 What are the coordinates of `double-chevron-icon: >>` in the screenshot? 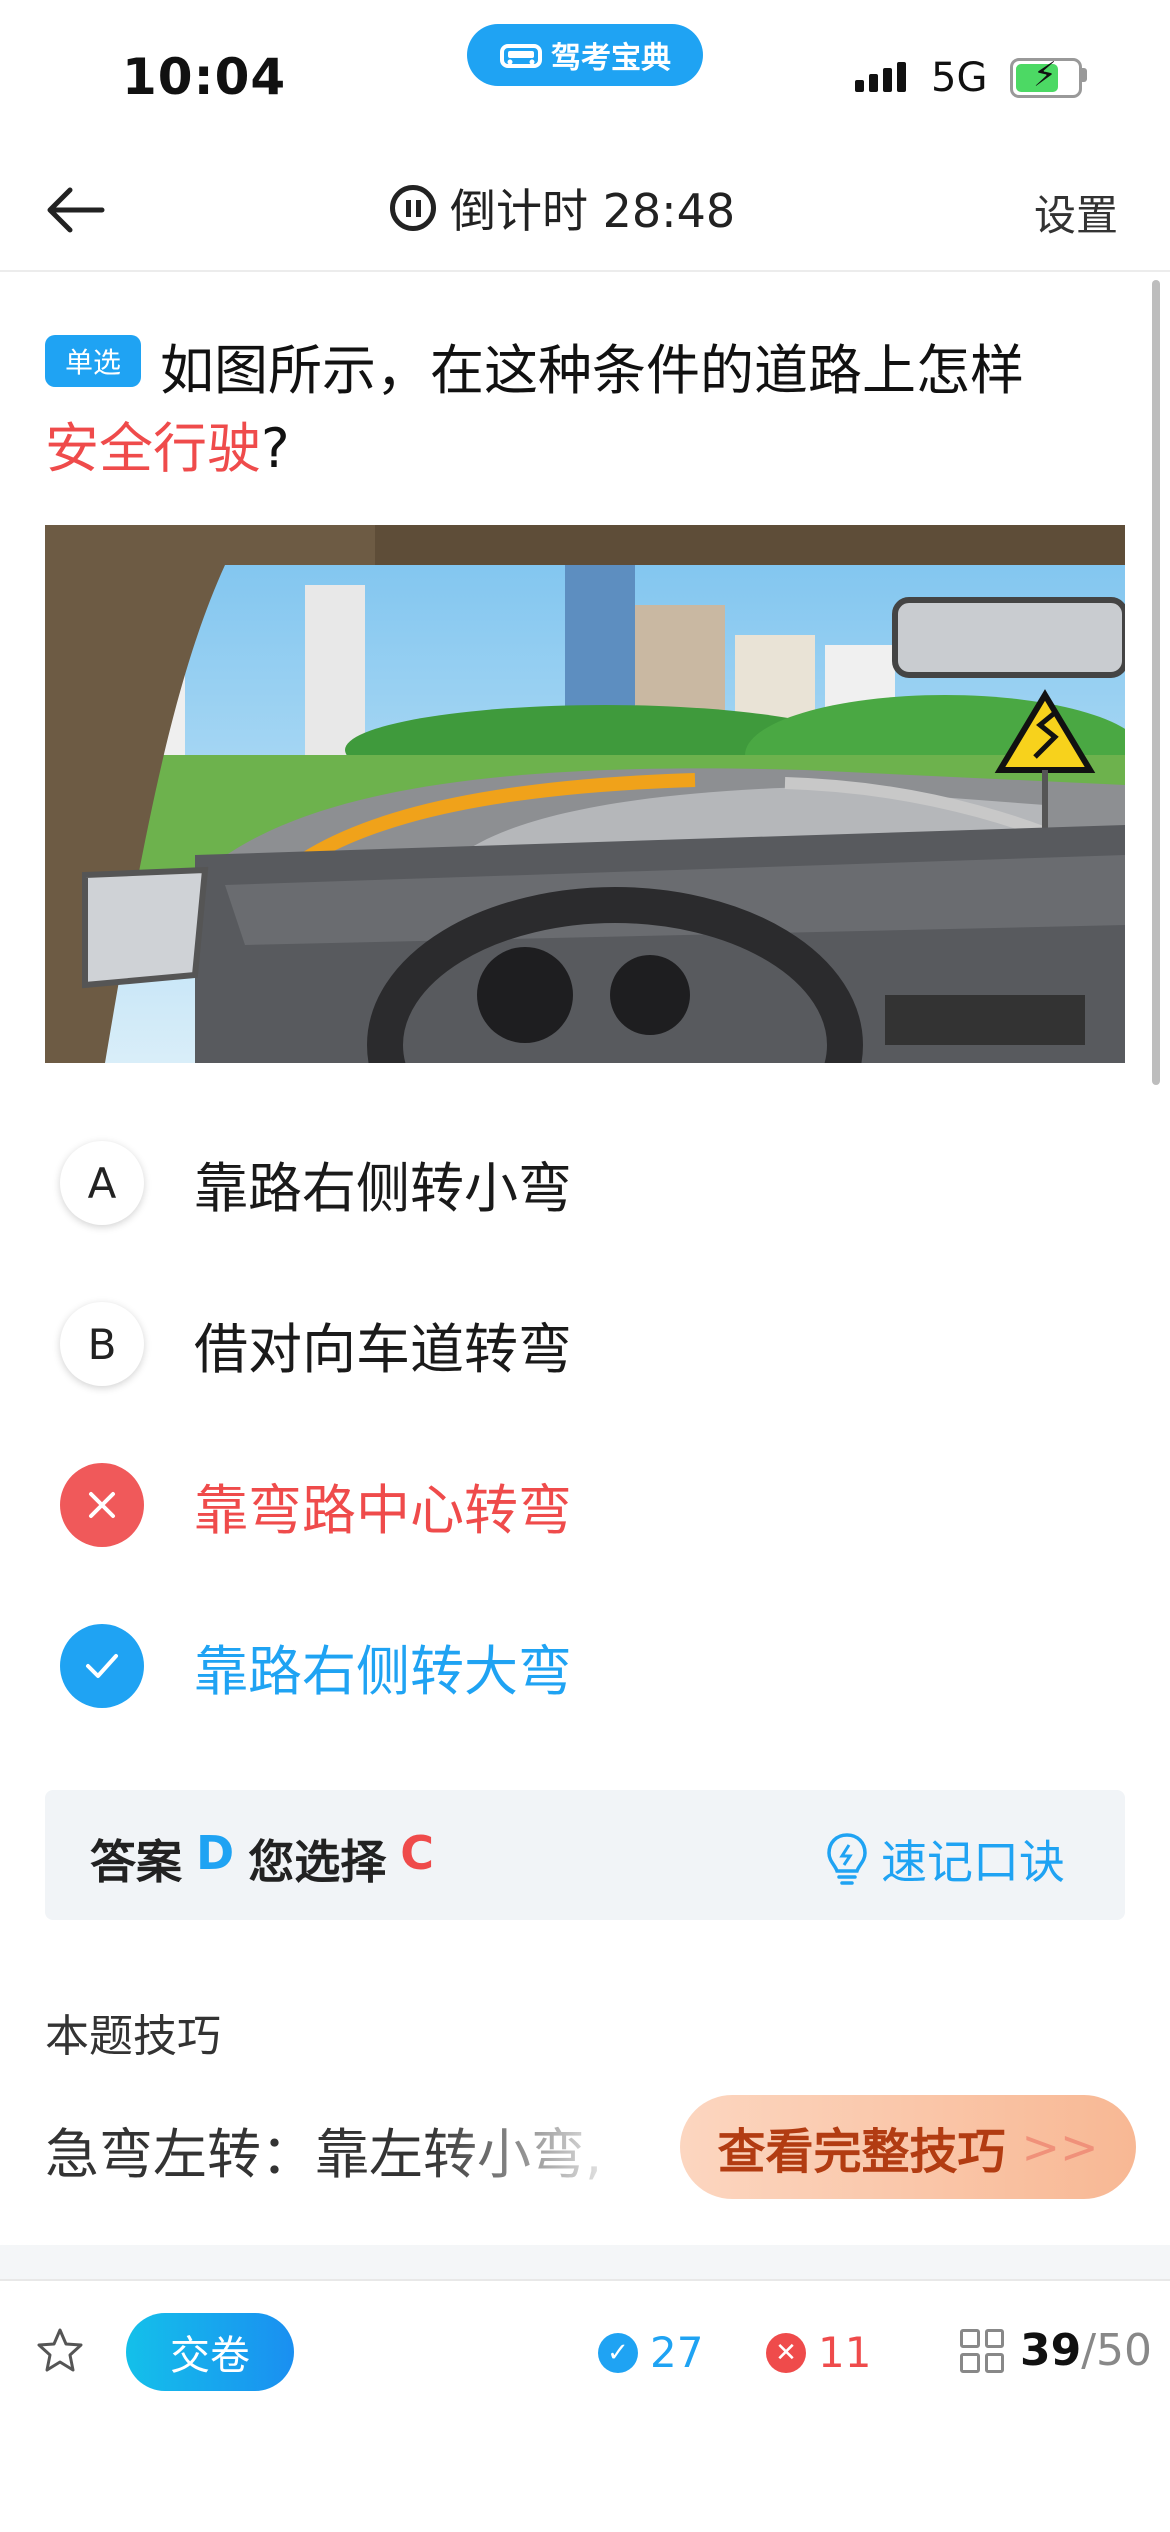 It's located at (1060, 2147).